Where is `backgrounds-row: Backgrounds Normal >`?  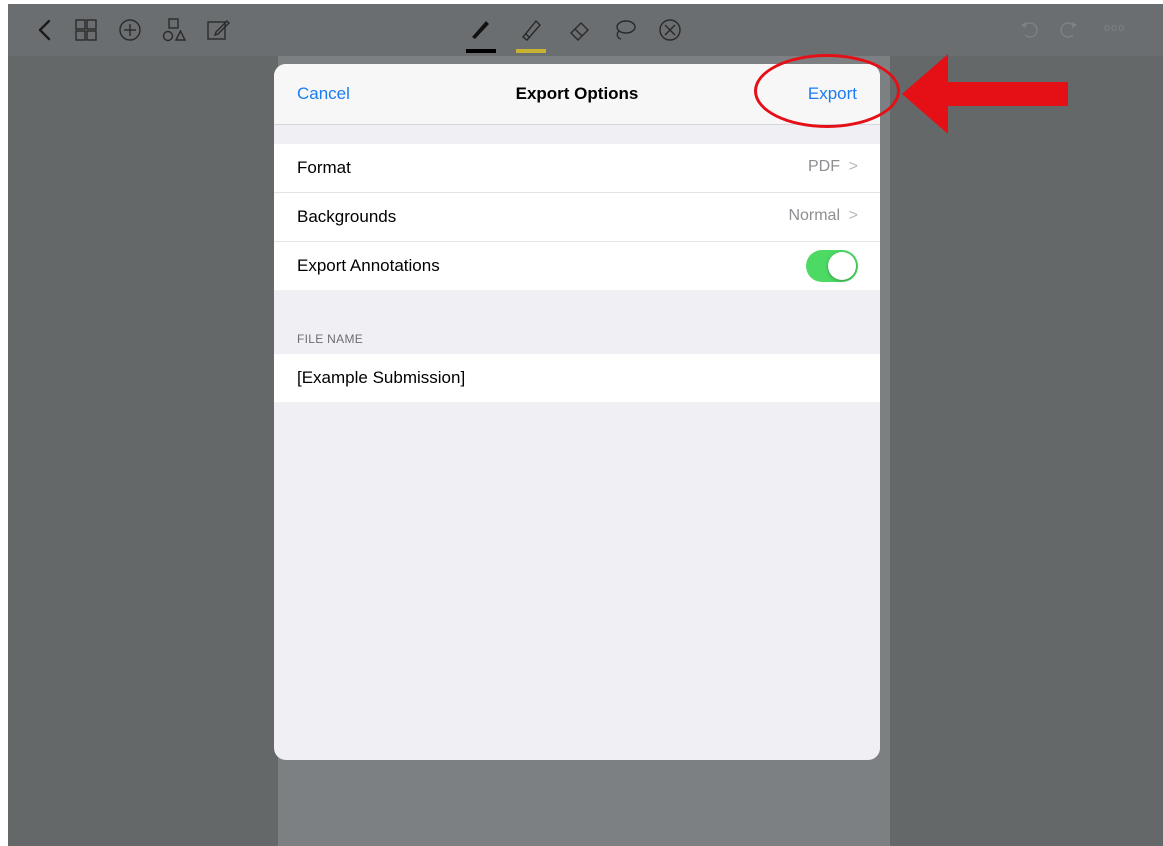 backgrounds-row: Backgrounds Normal > is located at coordinates (577, 217).